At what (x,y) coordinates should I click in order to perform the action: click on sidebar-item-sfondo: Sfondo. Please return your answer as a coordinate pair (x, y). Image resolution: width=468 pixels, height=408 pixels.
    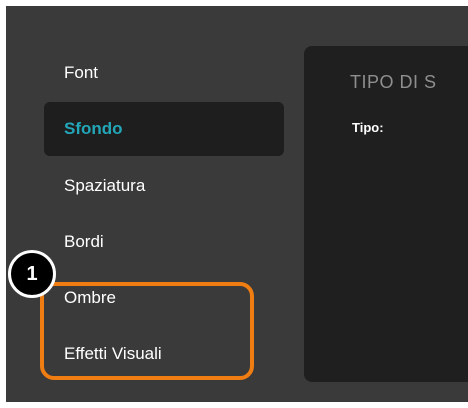
    Looking at the image, I should click on (164, 129).